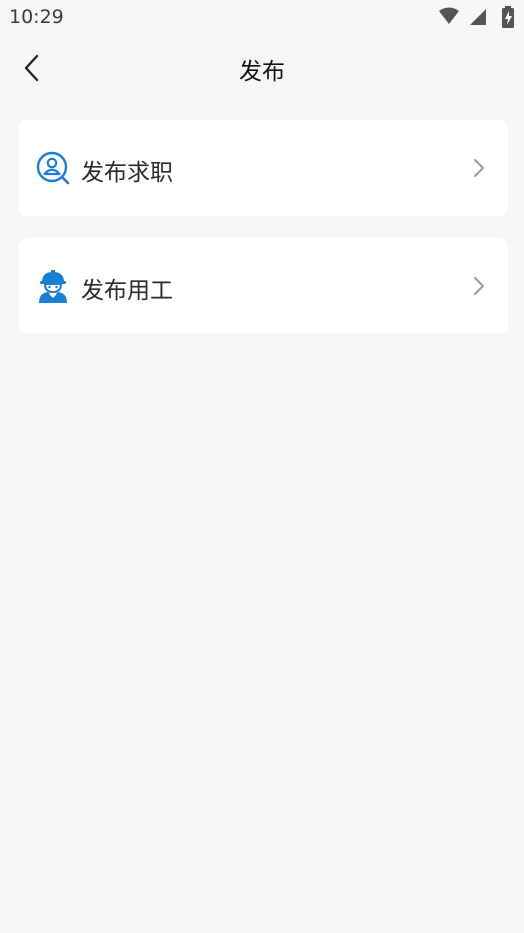 The width and height of the screenshot is (524, 933). Describe the element at coordinates (127, 291) in the screenshot. I see `menu-item-label: 发布用工` at that location.